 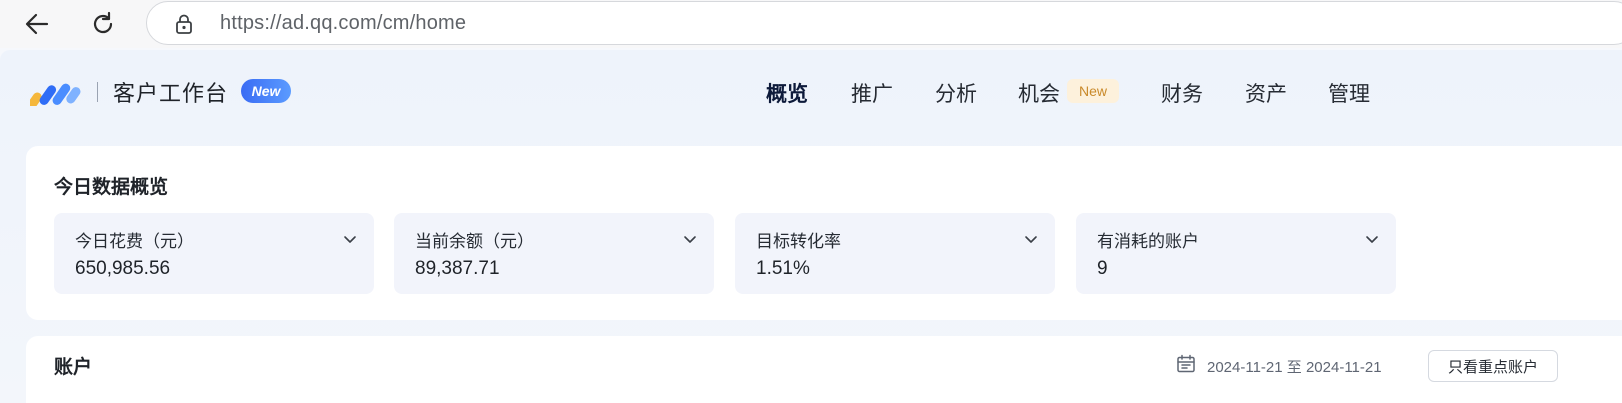 I want to click on metric-card-balance: 当前余额（元） 89,387.71, so click(x=554, y=253).